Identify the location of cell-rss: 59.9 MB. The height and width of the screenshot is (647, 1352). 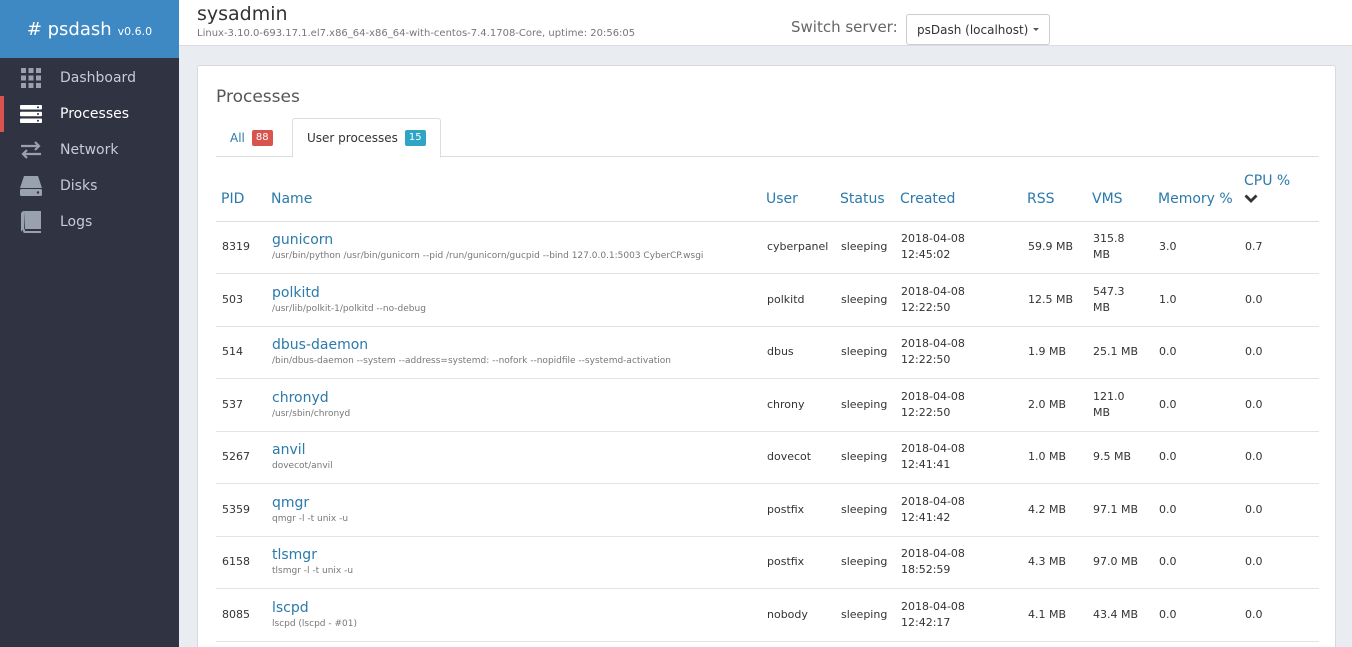
(1054, 247).